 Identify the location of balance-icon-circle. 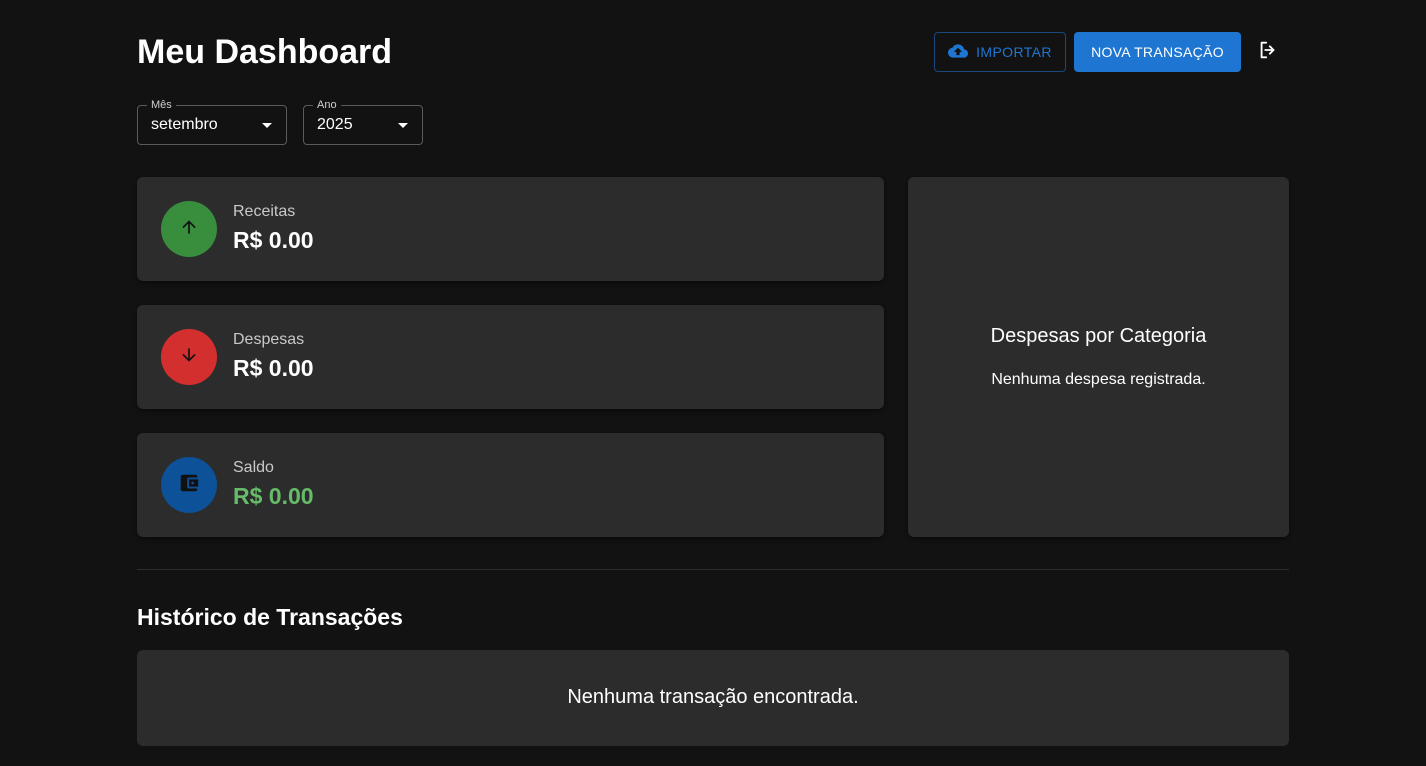
(189, 485).